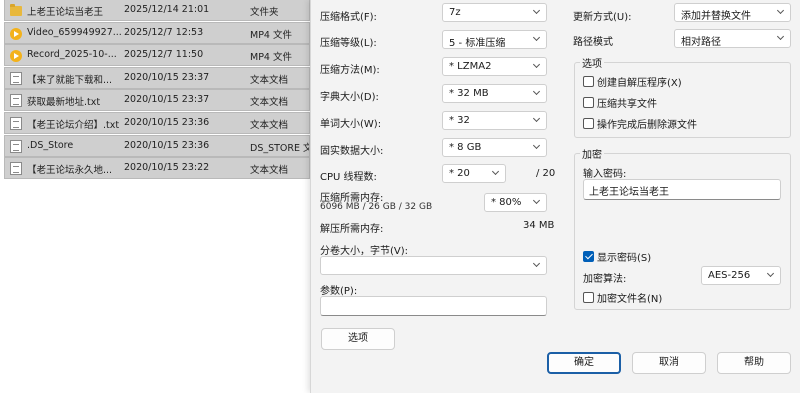 The width and height of the screenshot is (800, 393). Describe the element at coordinates (376, 207) in the screenshot. I see `memory-compress-detail: 6096 MB / 26 GB / 32 GB` at that location.